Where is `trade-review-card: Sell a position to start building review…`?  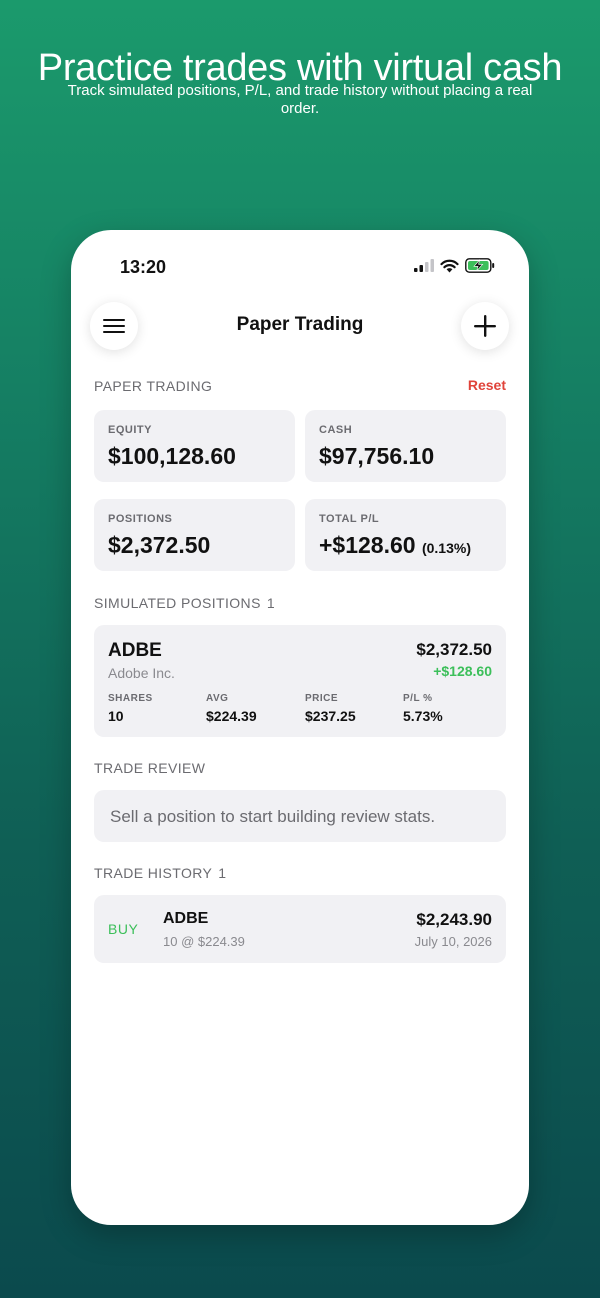 trade-review-card: Sell a position to start building review… is located at coordinates (300, 816).